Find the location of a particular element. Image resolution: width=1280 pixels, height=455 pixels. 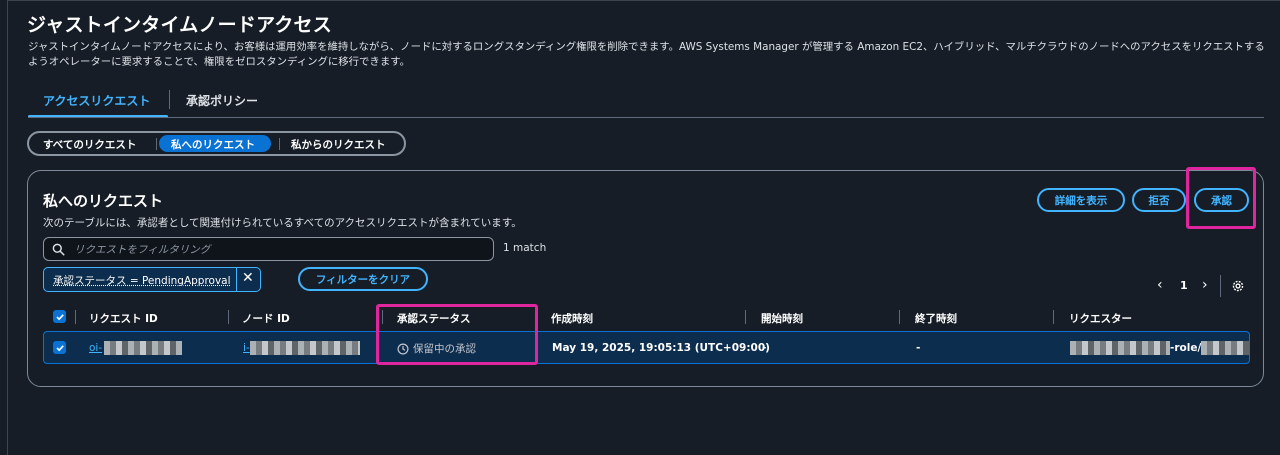

chevron-left-icon: ‹ is located at coordinates (1160, 285).